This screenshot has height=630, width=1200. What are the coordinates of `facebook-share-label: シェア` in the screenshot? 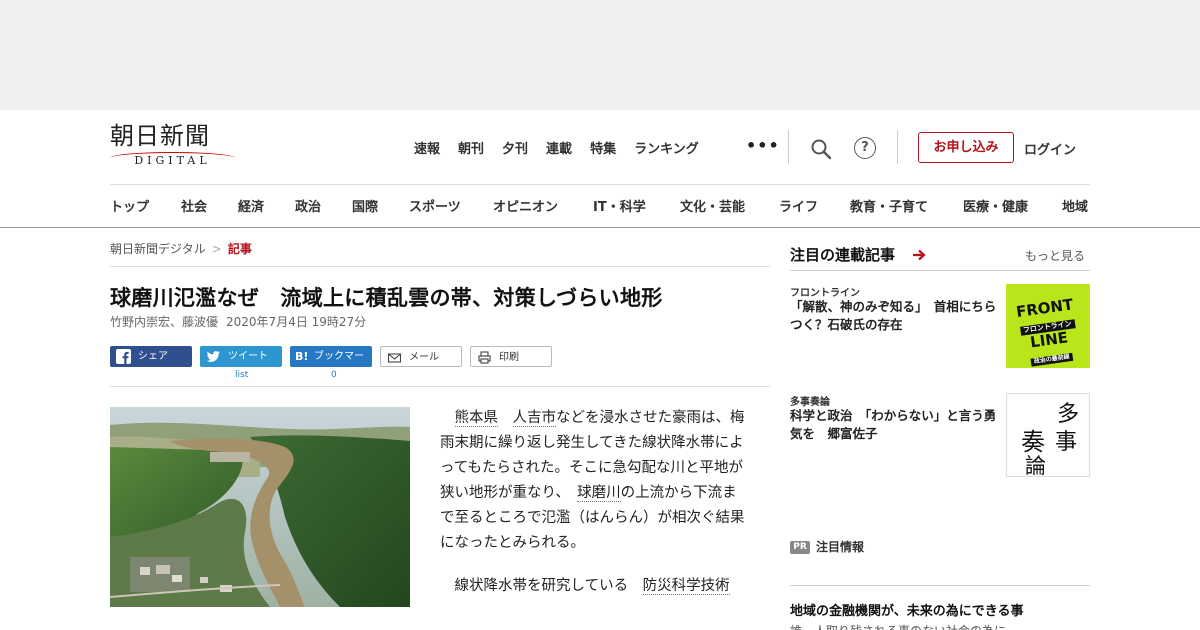 It's located at (153, 356).